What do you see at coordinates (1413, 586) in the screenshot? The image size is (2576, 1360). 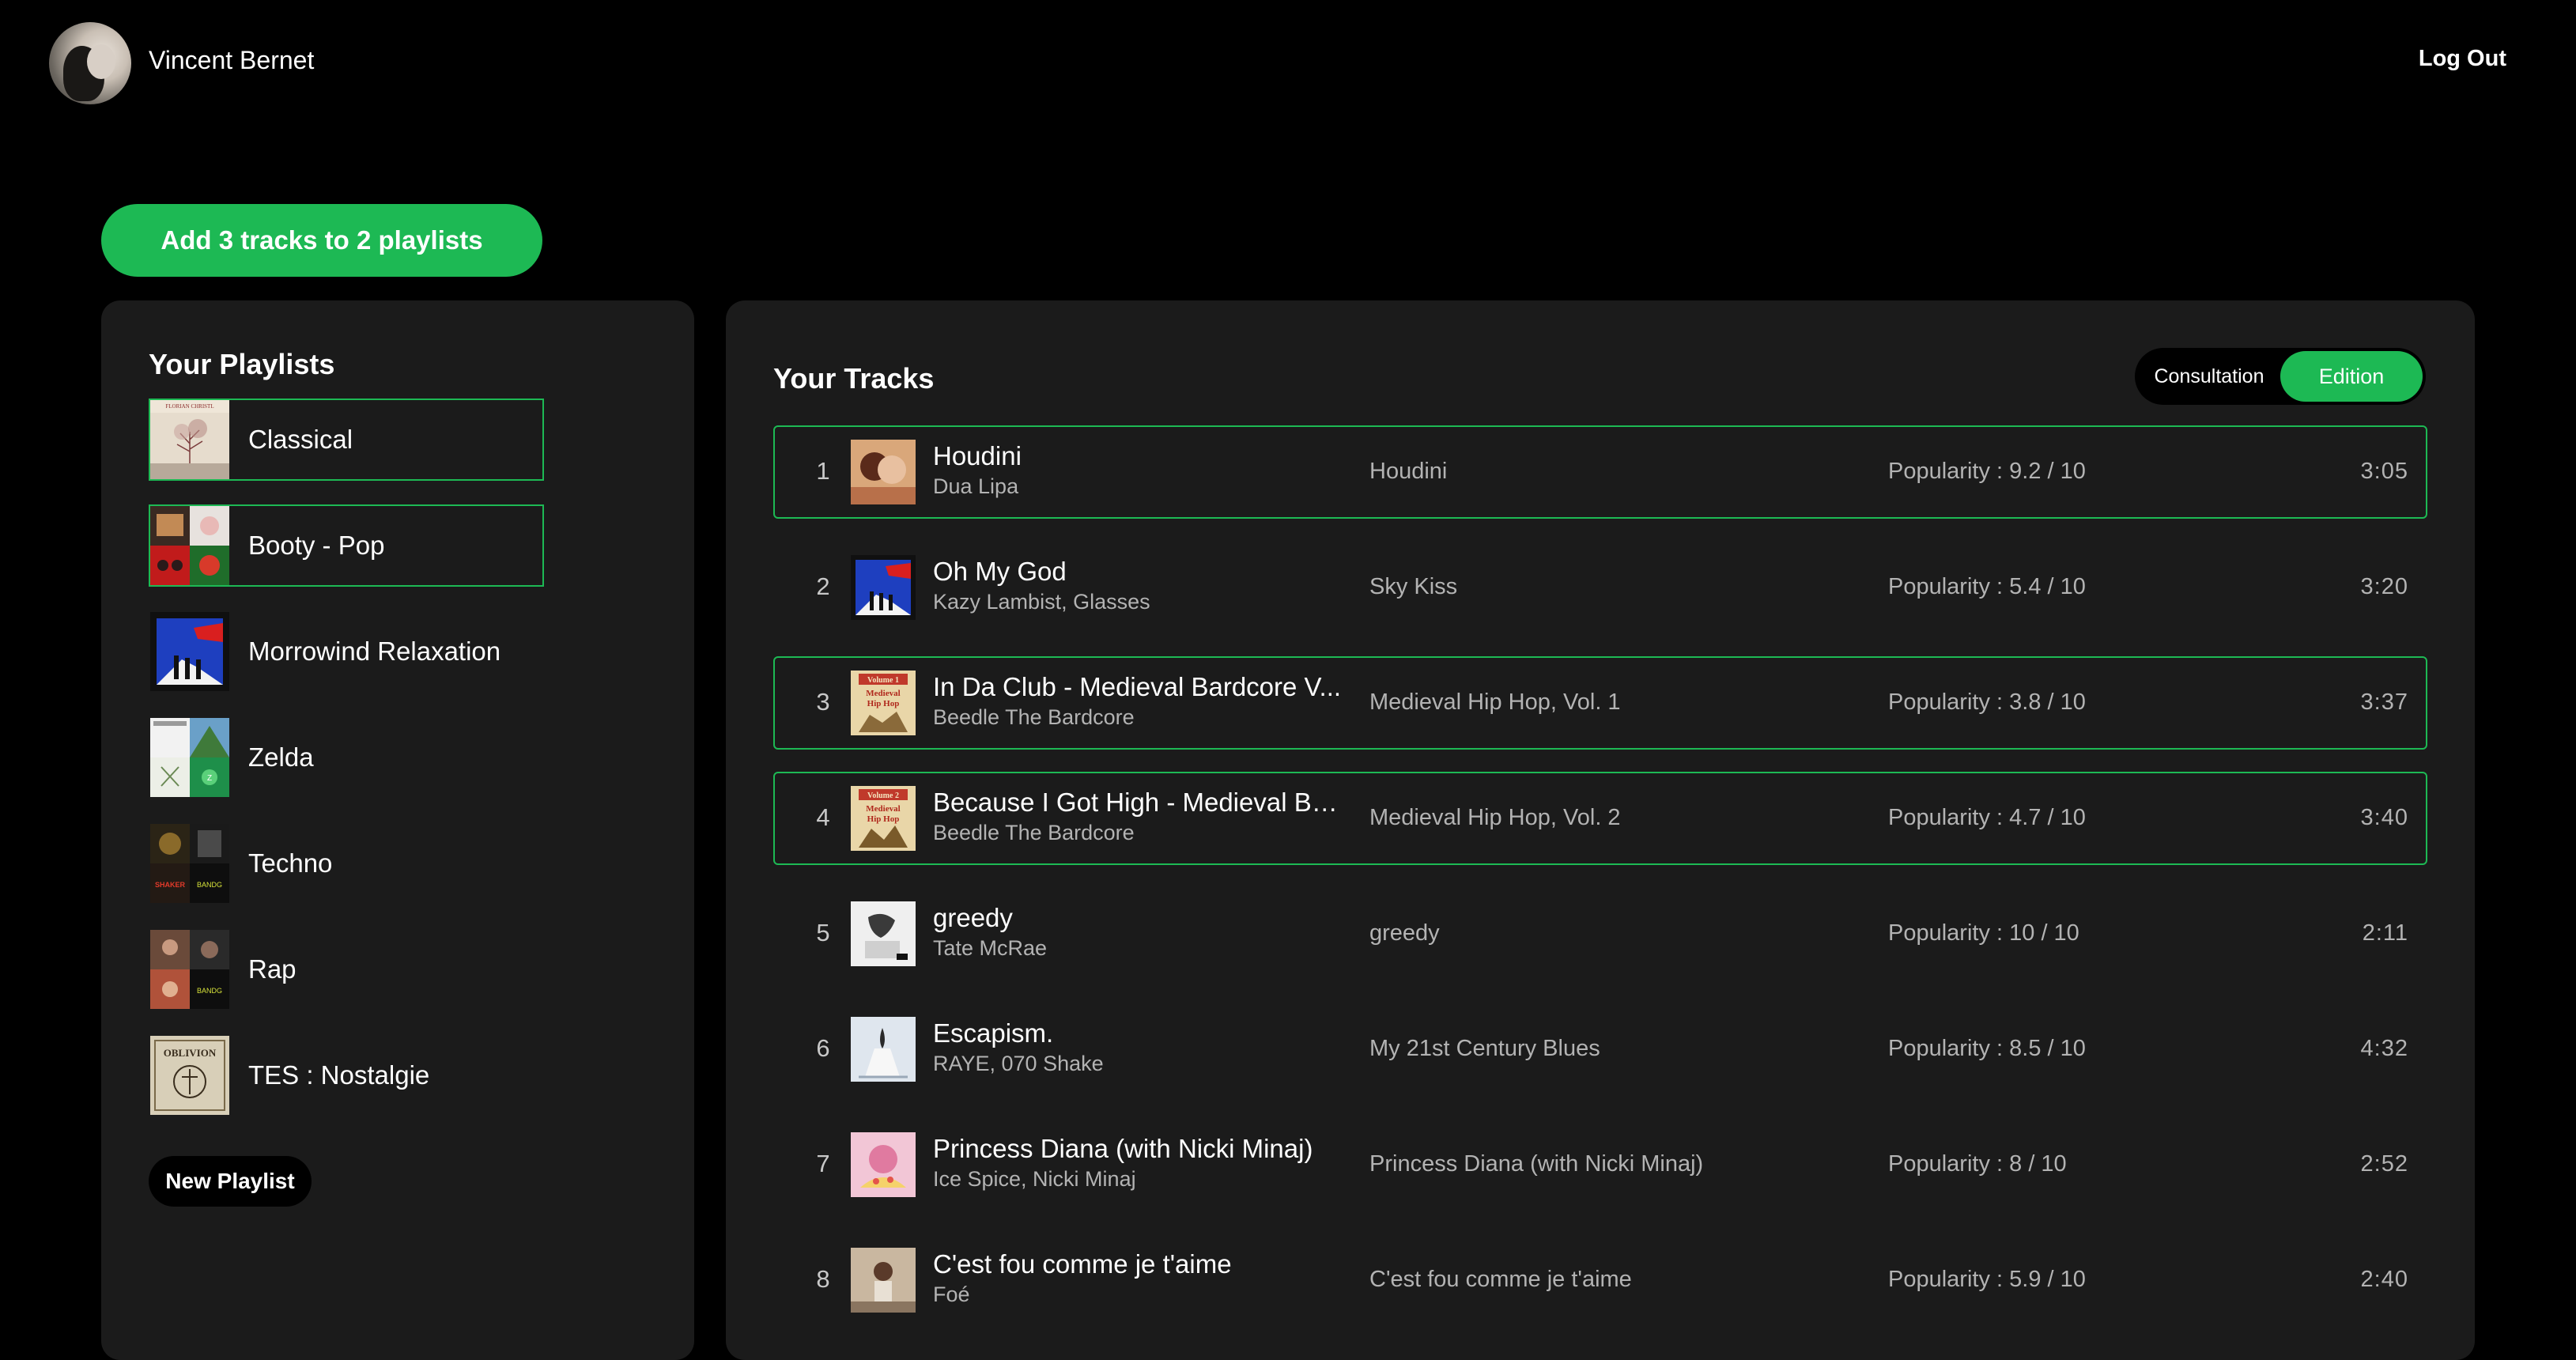 I see `track-album: Sky Kiss` at bounding box center [1413, 586].